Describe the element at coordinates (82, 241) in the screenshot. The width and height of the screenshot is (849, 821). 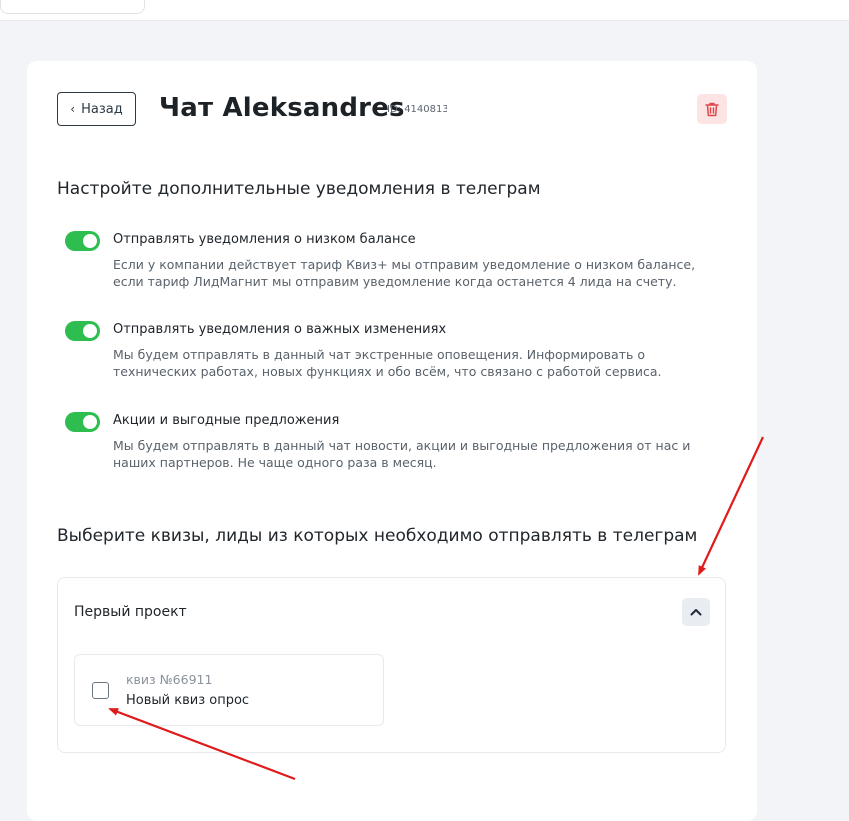
I see `low-balance-toggle` at that location.